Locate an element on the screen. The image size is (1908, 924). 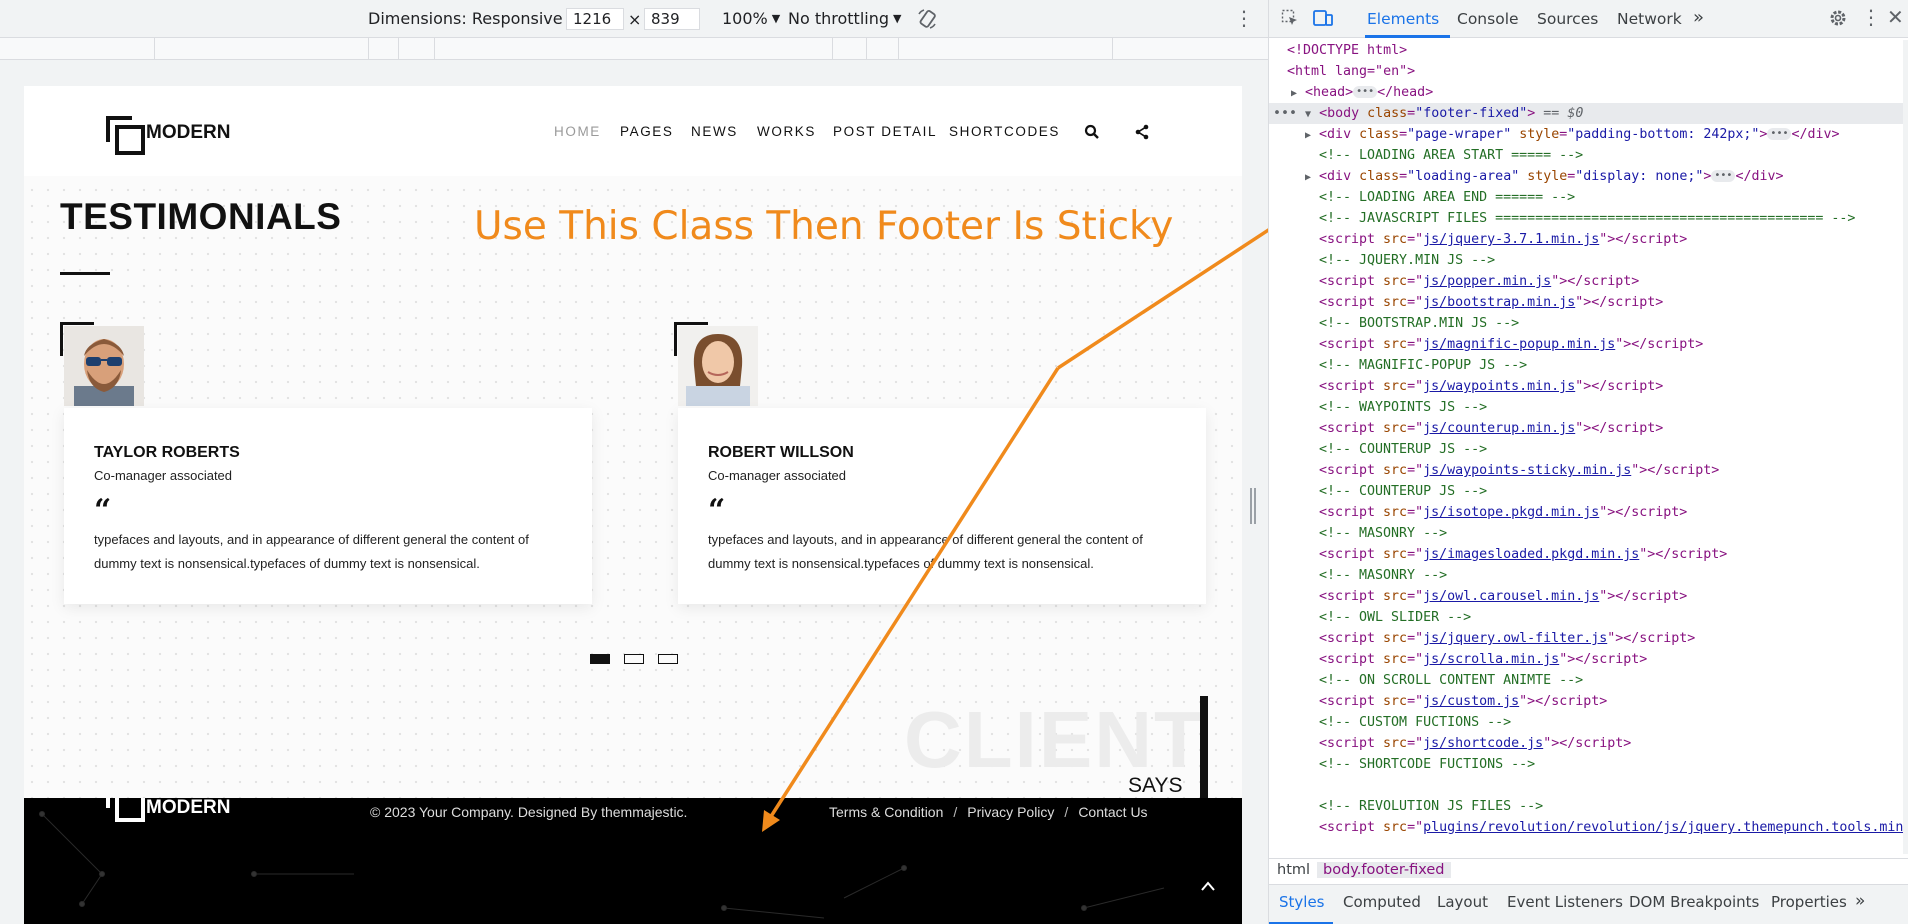
tree-comment: <!-- SHORTCODE FUCTIONS --> is located at coordinates (1613, 764).